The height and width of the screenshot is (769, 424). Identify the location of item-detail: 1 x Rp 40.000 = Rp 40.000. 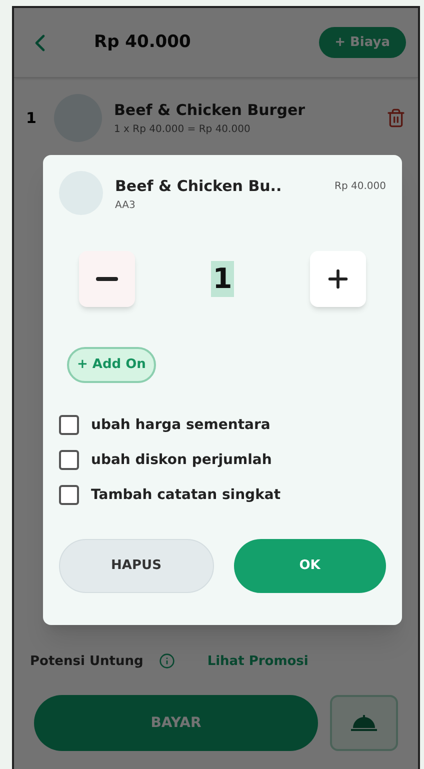
(183, 129).